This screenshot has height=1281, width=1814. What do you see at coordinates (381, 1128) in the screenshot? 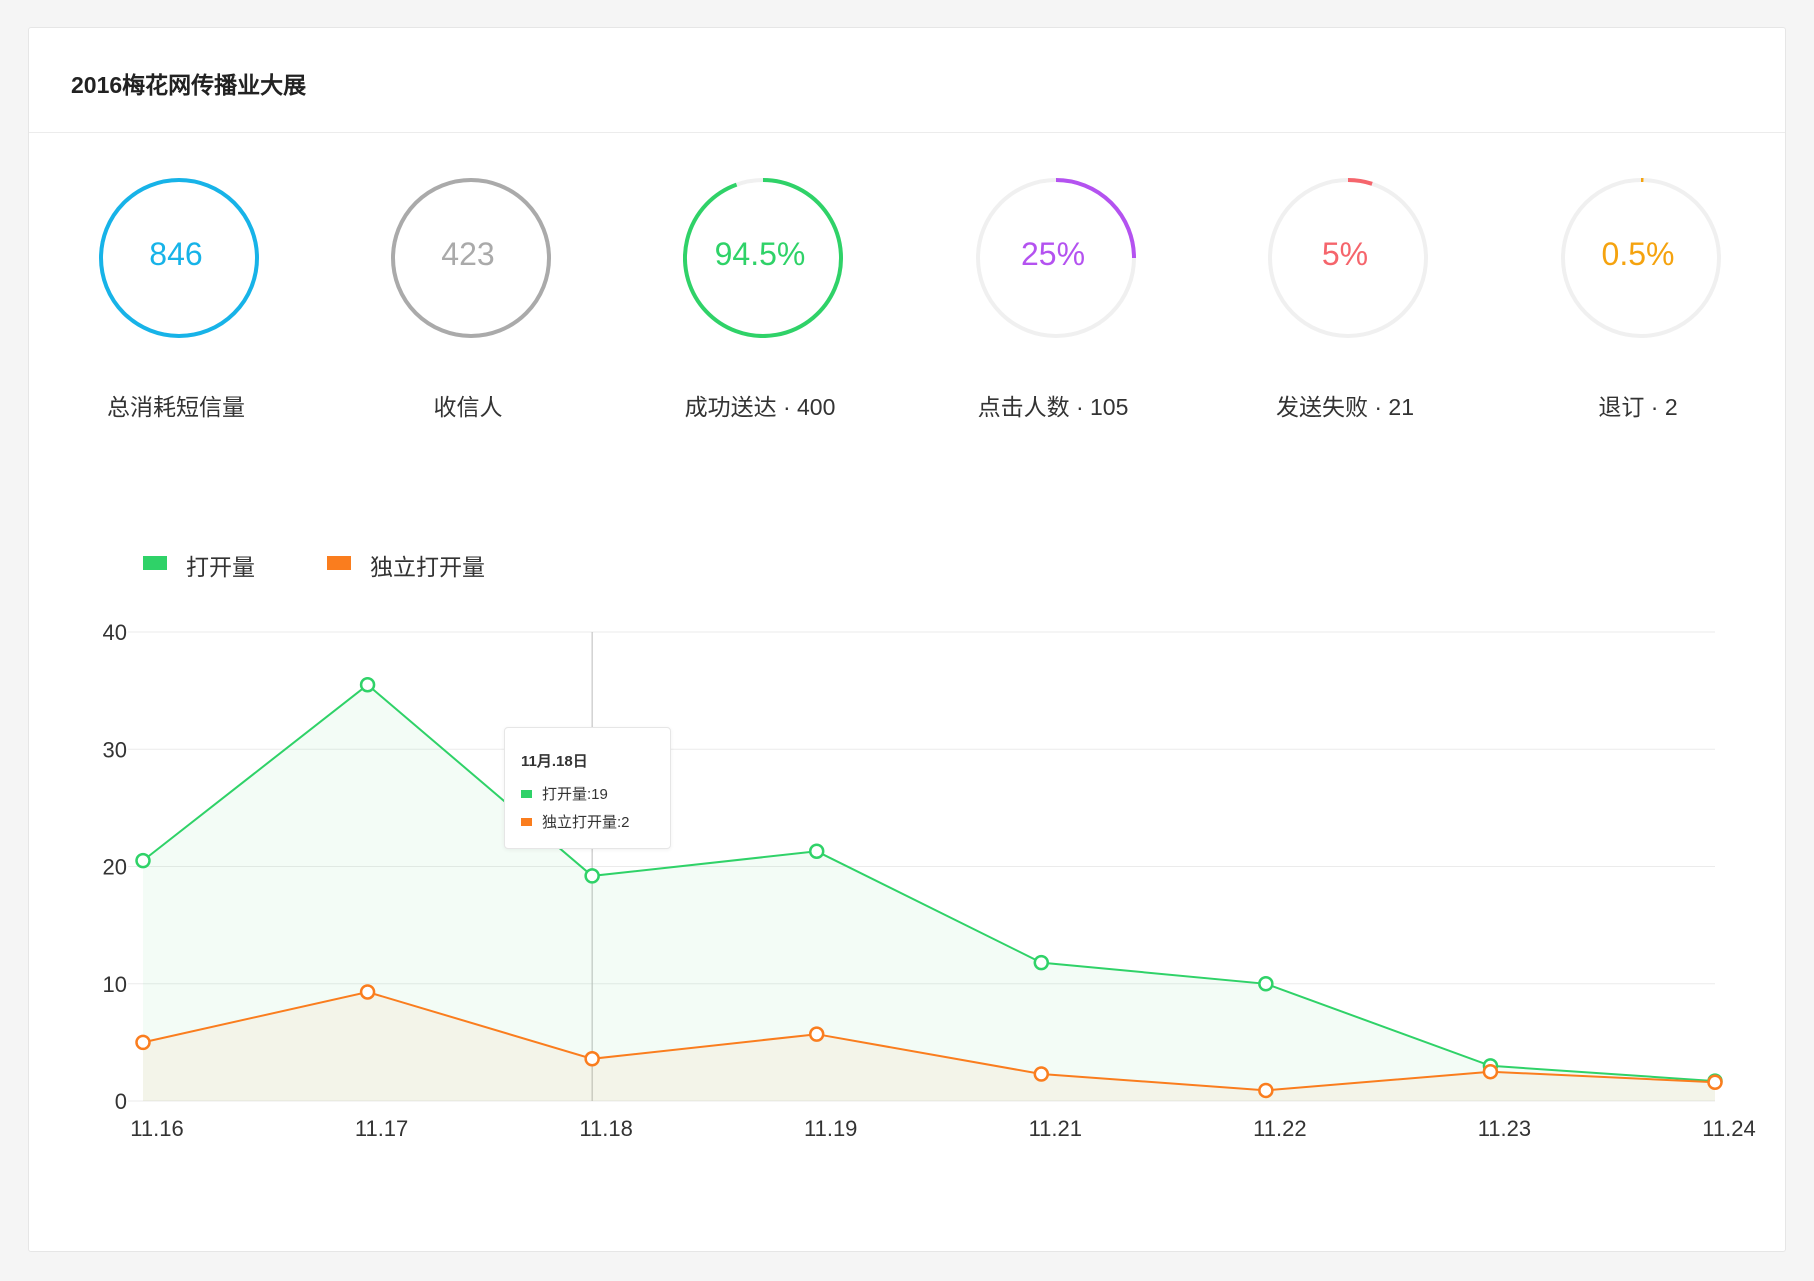
I see `x-tick-label: 11.17` at bounding box center [381, 1128].